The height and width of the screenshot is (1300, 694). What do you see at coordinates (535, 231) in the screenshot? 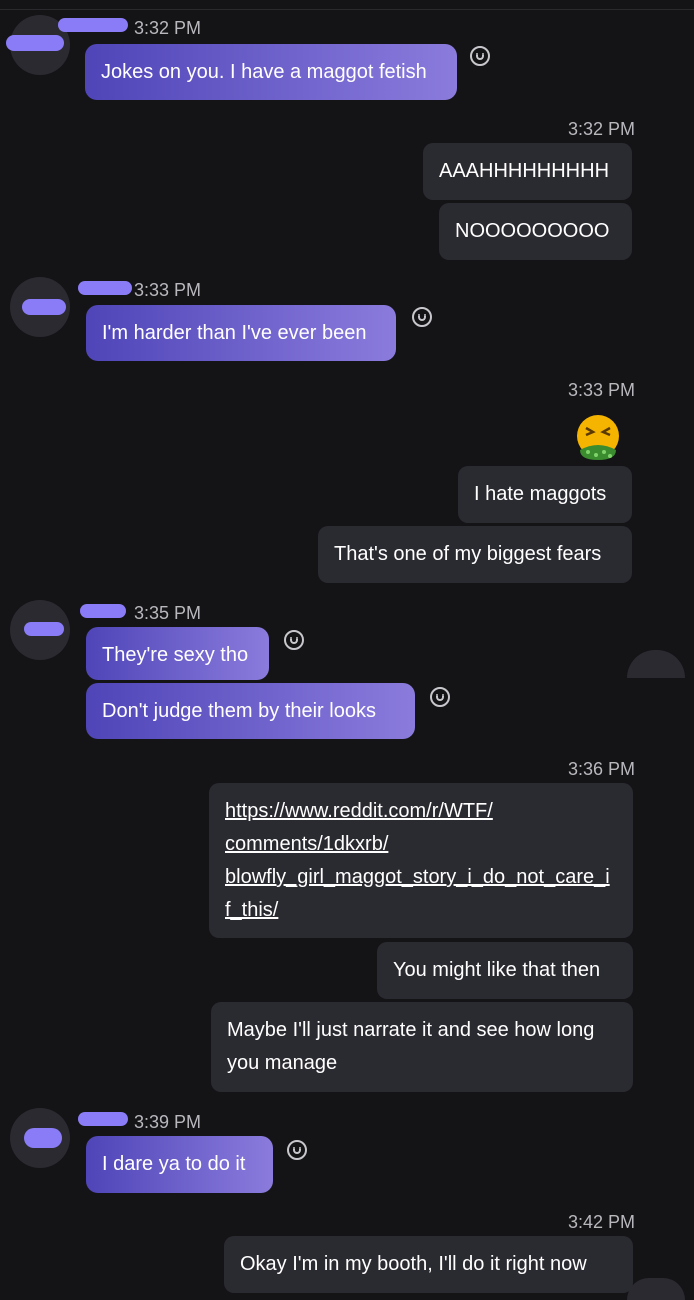
I see `outgoing-message: NOOOOOOOOO` at bounding box center [535, 231].